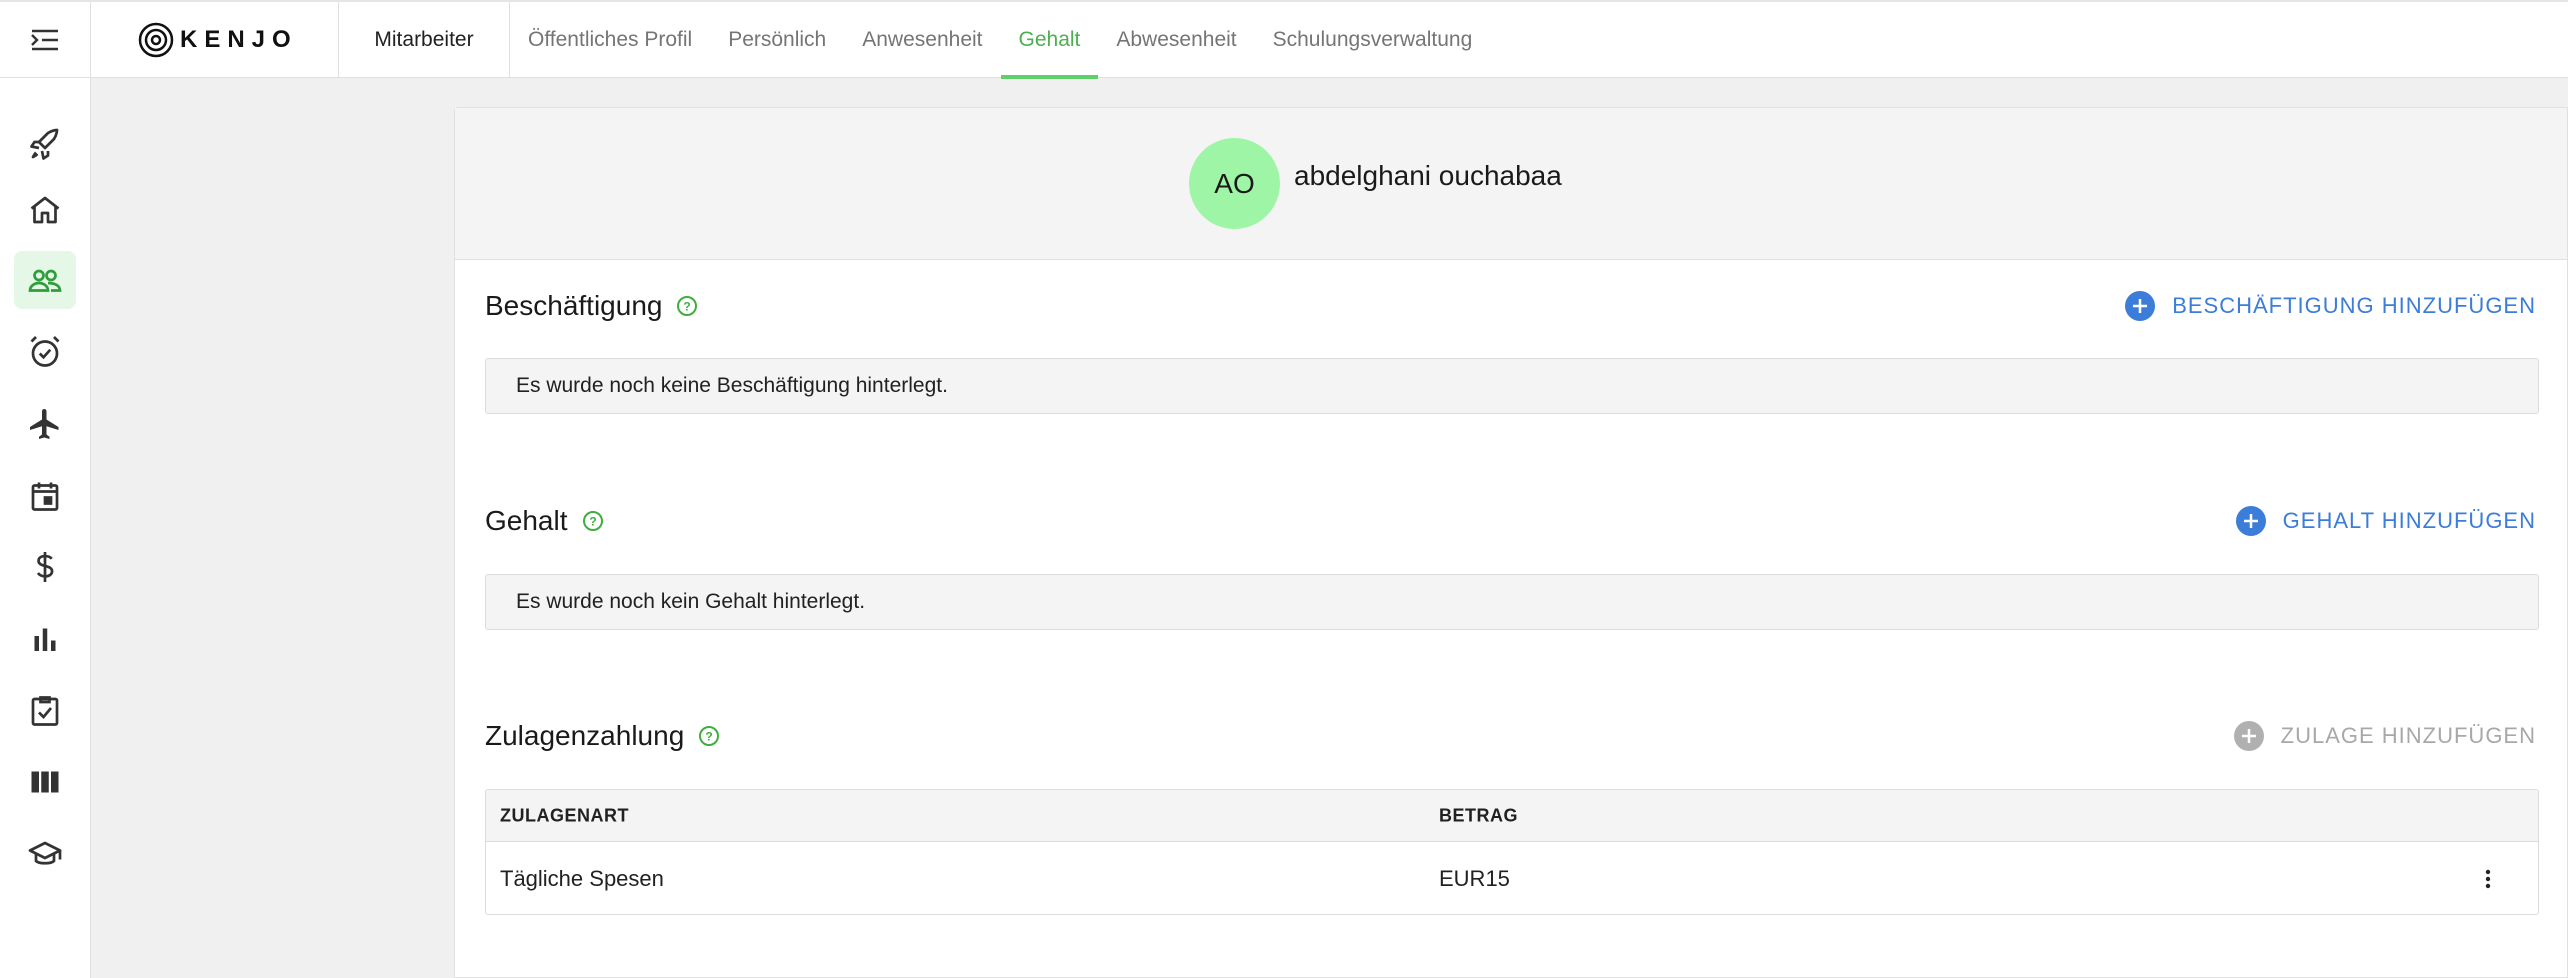  I want to click on sidebar-item-training, so click(45, 855).